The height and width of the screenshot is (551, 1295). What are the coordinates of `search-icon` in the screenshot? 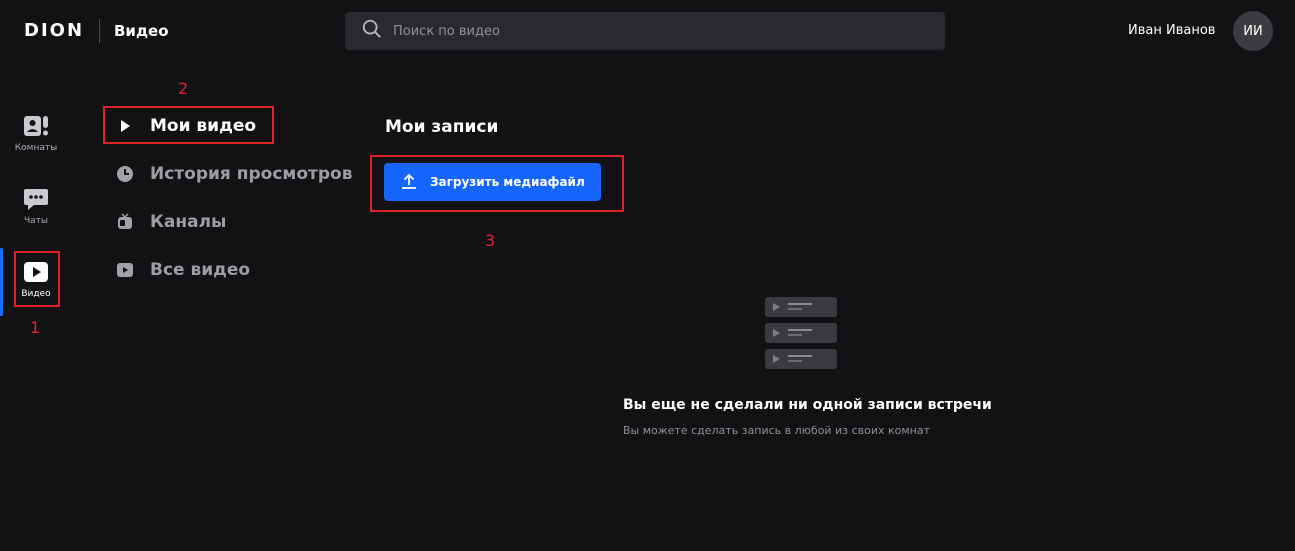 It's located at (372, 31).